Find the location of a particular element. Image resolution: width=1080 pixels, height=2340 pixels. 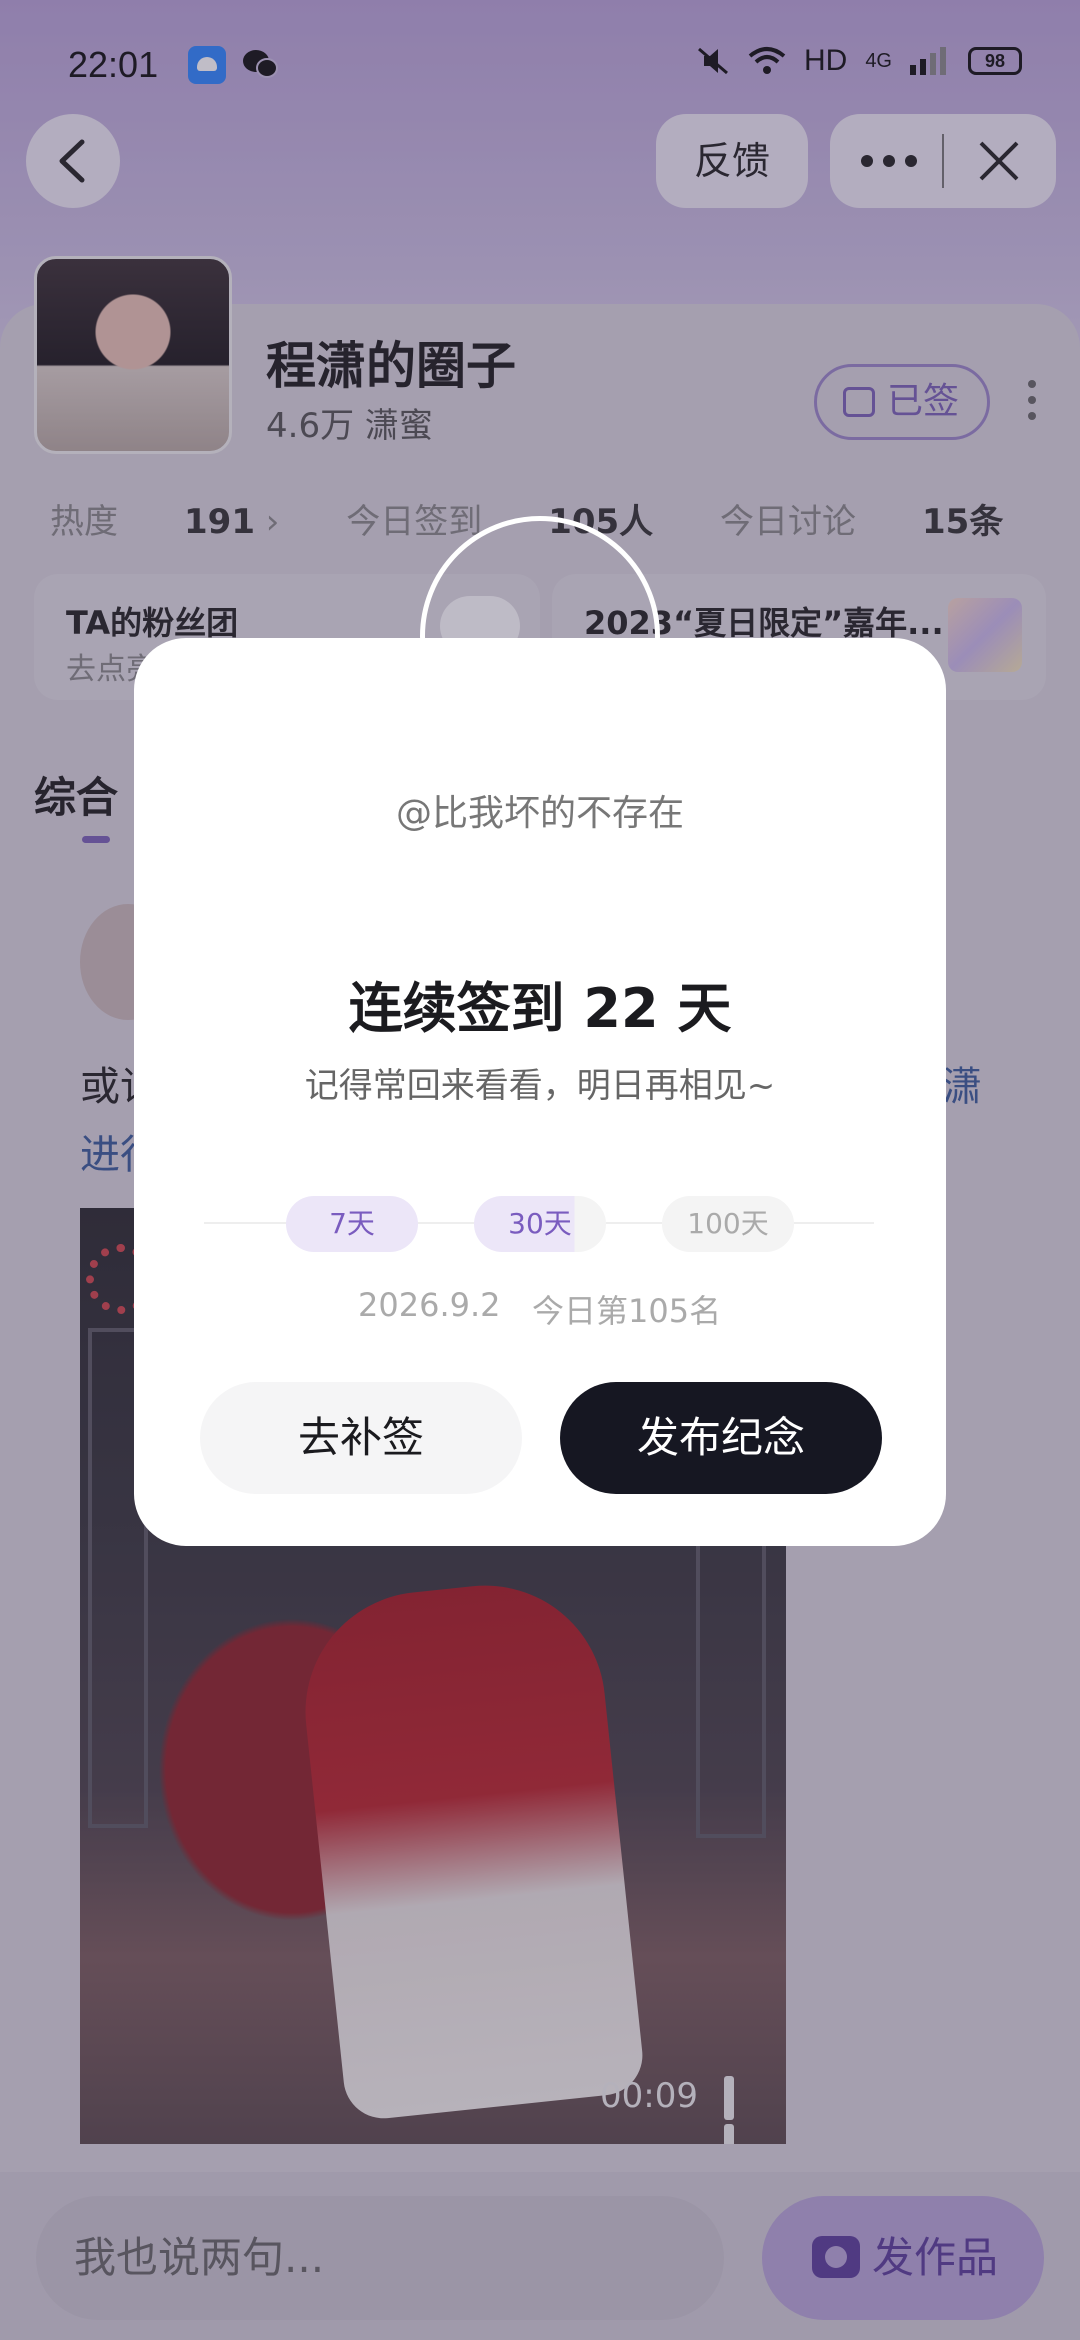

modal-username: @比我坏的不存在 is located at coordinates (539, 813).